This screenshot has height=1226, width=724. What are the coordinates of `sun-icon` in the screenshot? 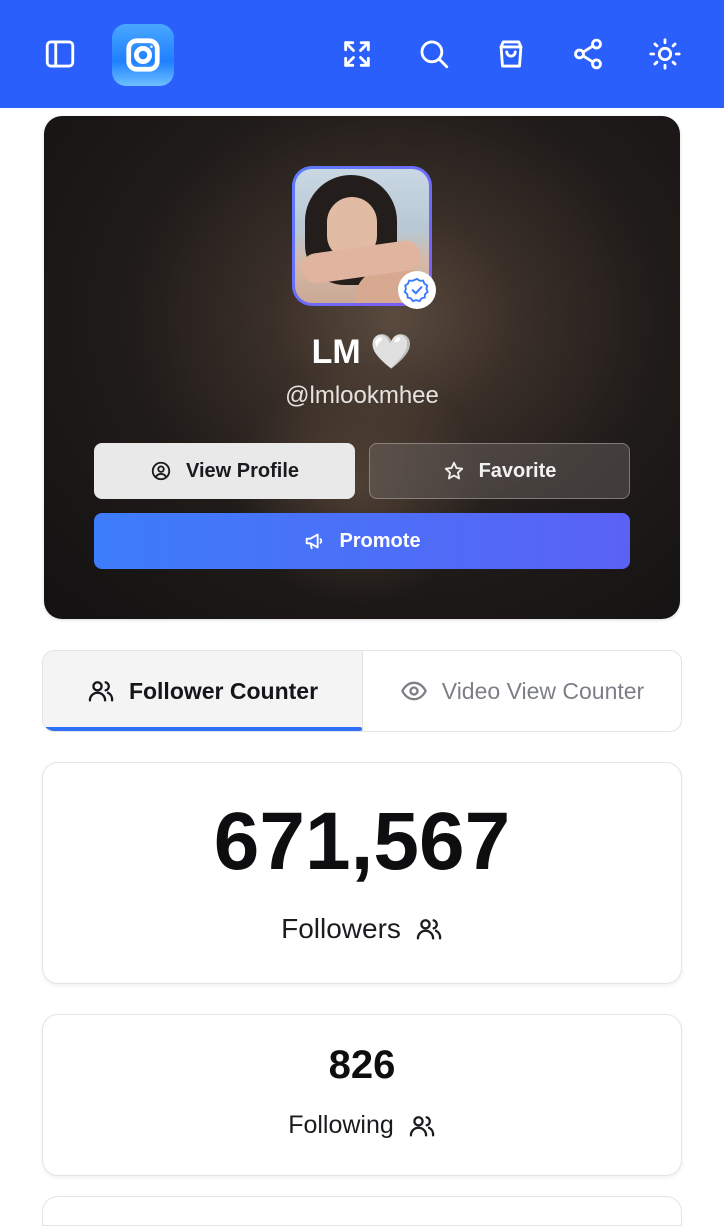 It's located at (665, 54).